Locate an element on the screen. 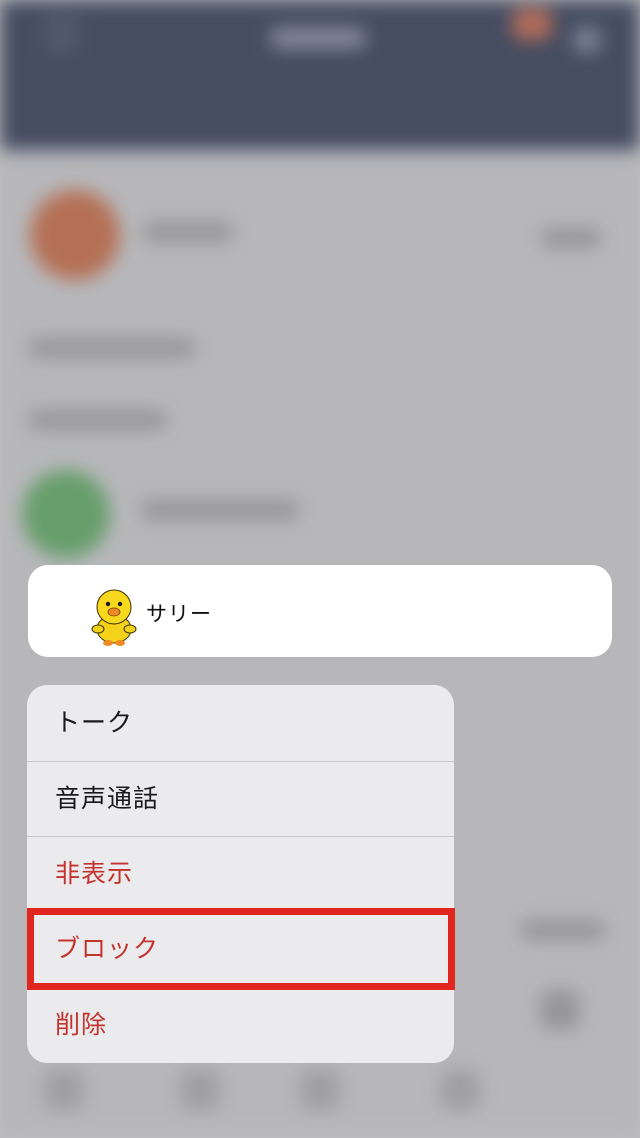 The image size is (640, 1138). menu-item-hide: 非表示 is located at coordinates (240, 874).